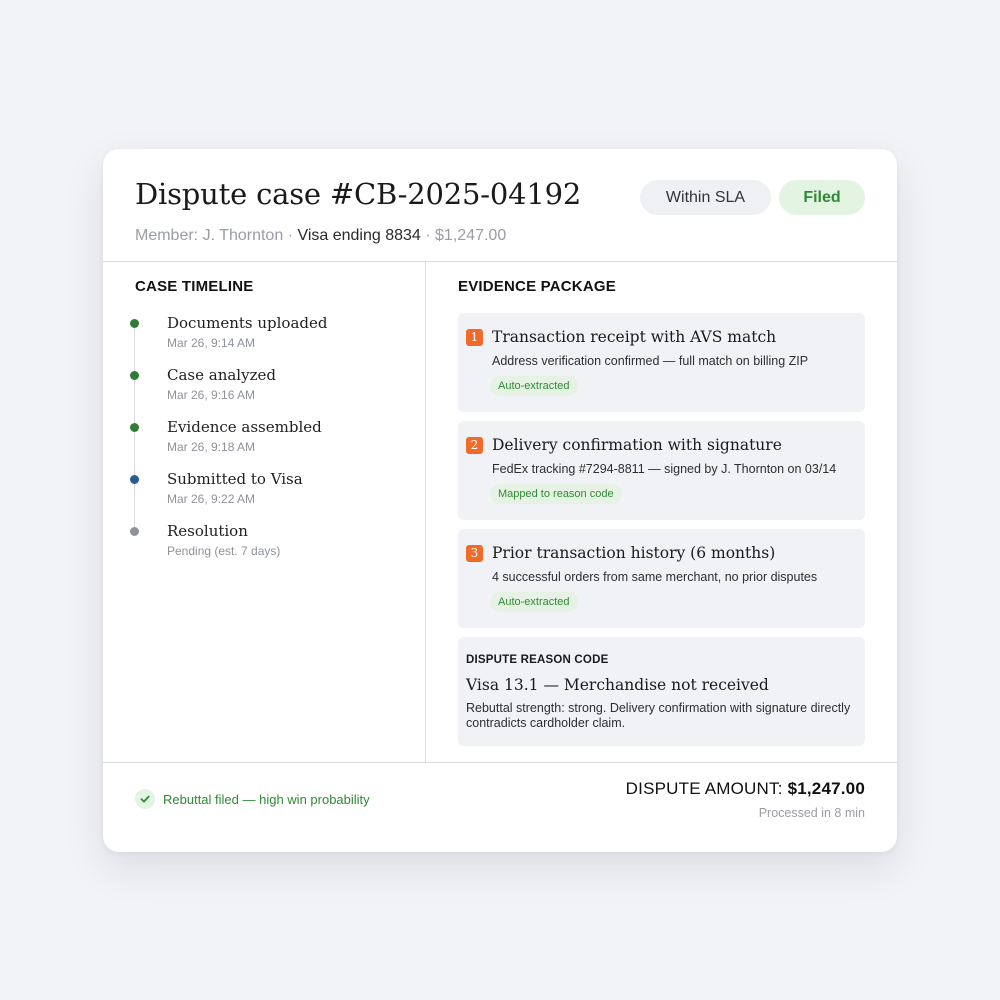 The image size is (1000, 1000). I want to click on timeline-item-label: Resolution, so click(207, 531).